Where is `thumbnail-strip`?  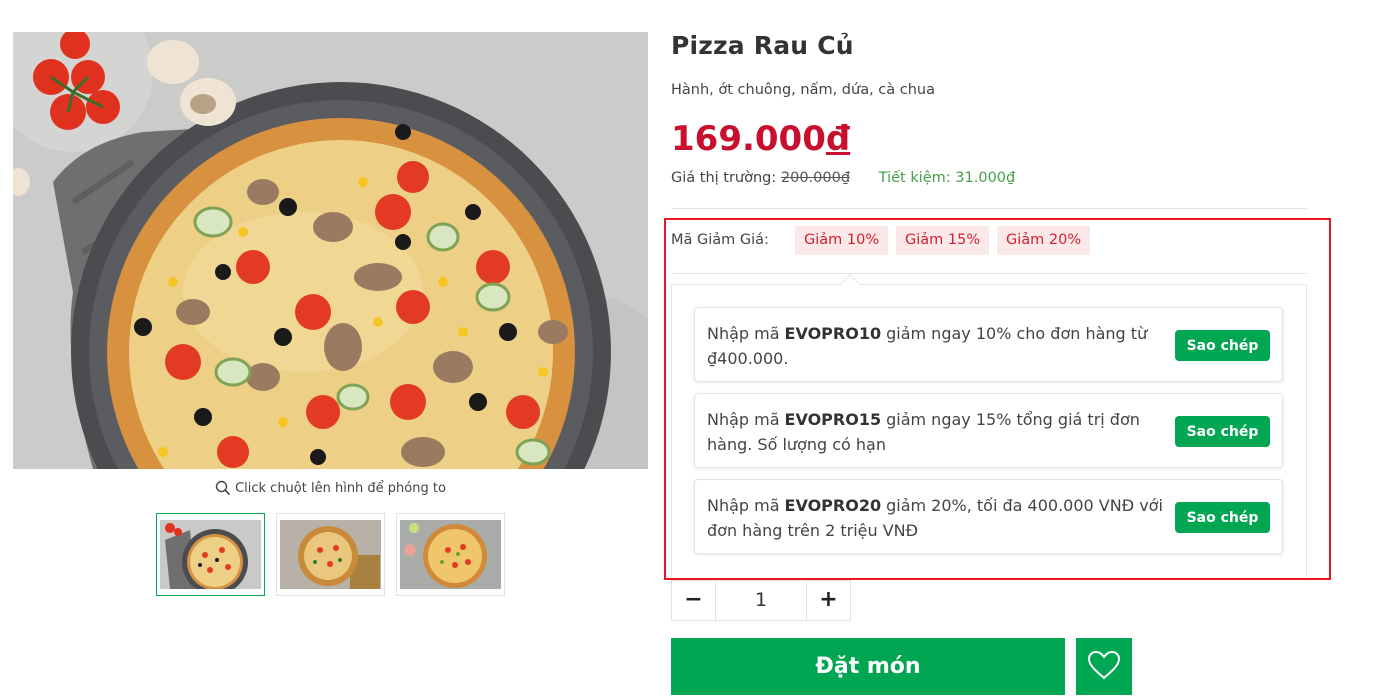
thumbnail-strip is located at coordinates (330, 555).